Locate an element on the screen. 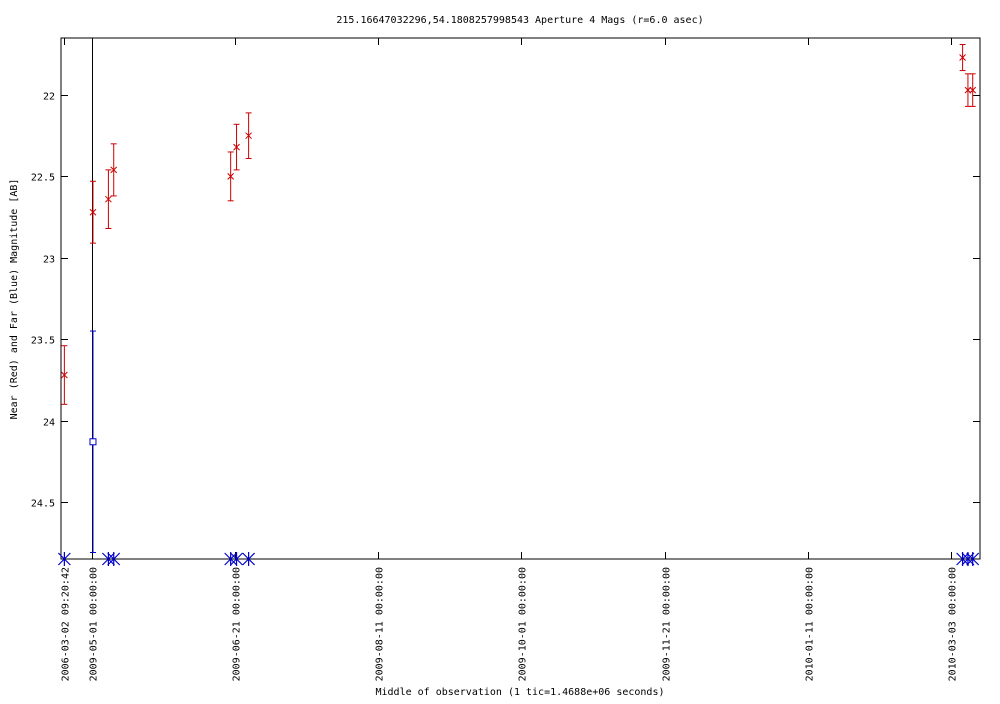  x-tick-label: 2009-06-21 00:00:00 is located at coordinates (237, 624).